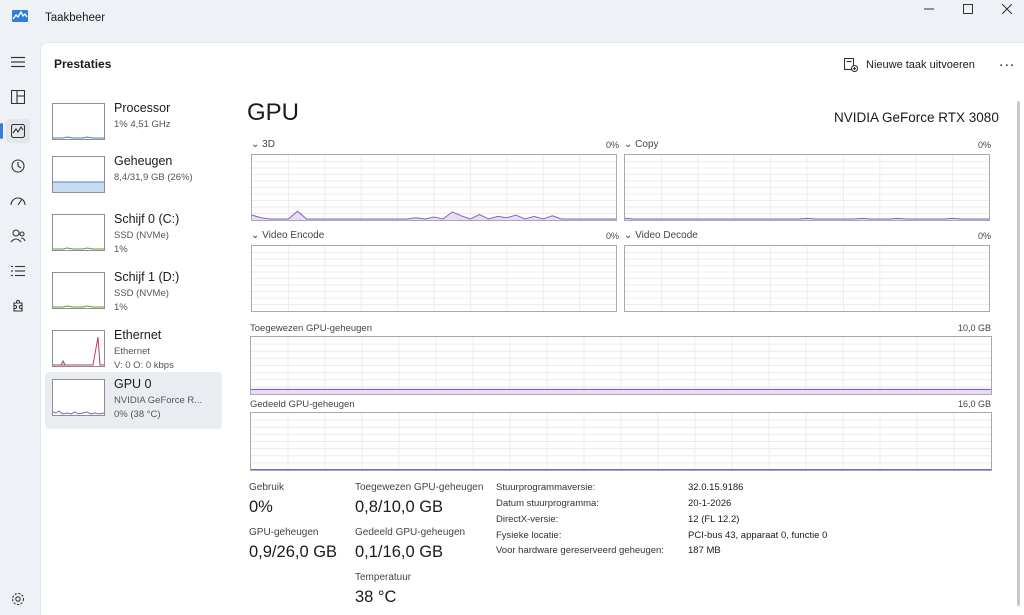 The image size is (1024, 615). Describe the element at coordinates (78, 187) in the screenshot. I see `memory-fill` at that location.